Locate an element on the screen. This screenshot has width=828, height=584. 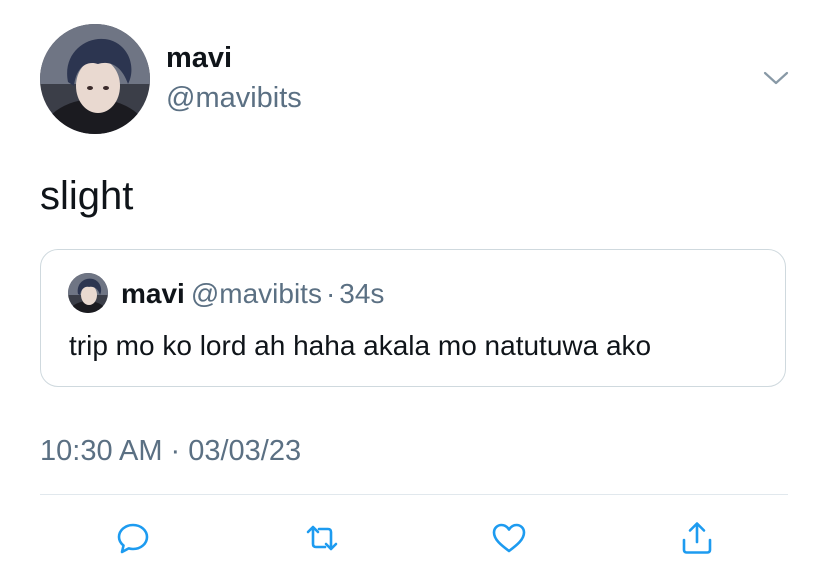
author-avatar is located at coordinates (95, 79).